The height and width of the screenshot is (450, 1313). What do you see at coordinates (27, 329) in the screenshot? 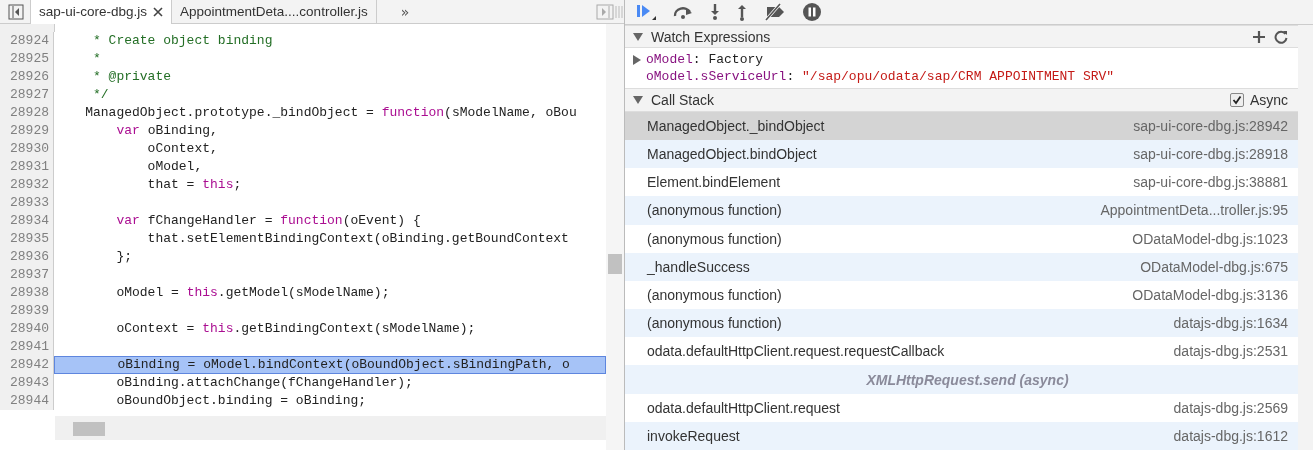
I see `line-number: 28940` at bounding box center [27, 329].